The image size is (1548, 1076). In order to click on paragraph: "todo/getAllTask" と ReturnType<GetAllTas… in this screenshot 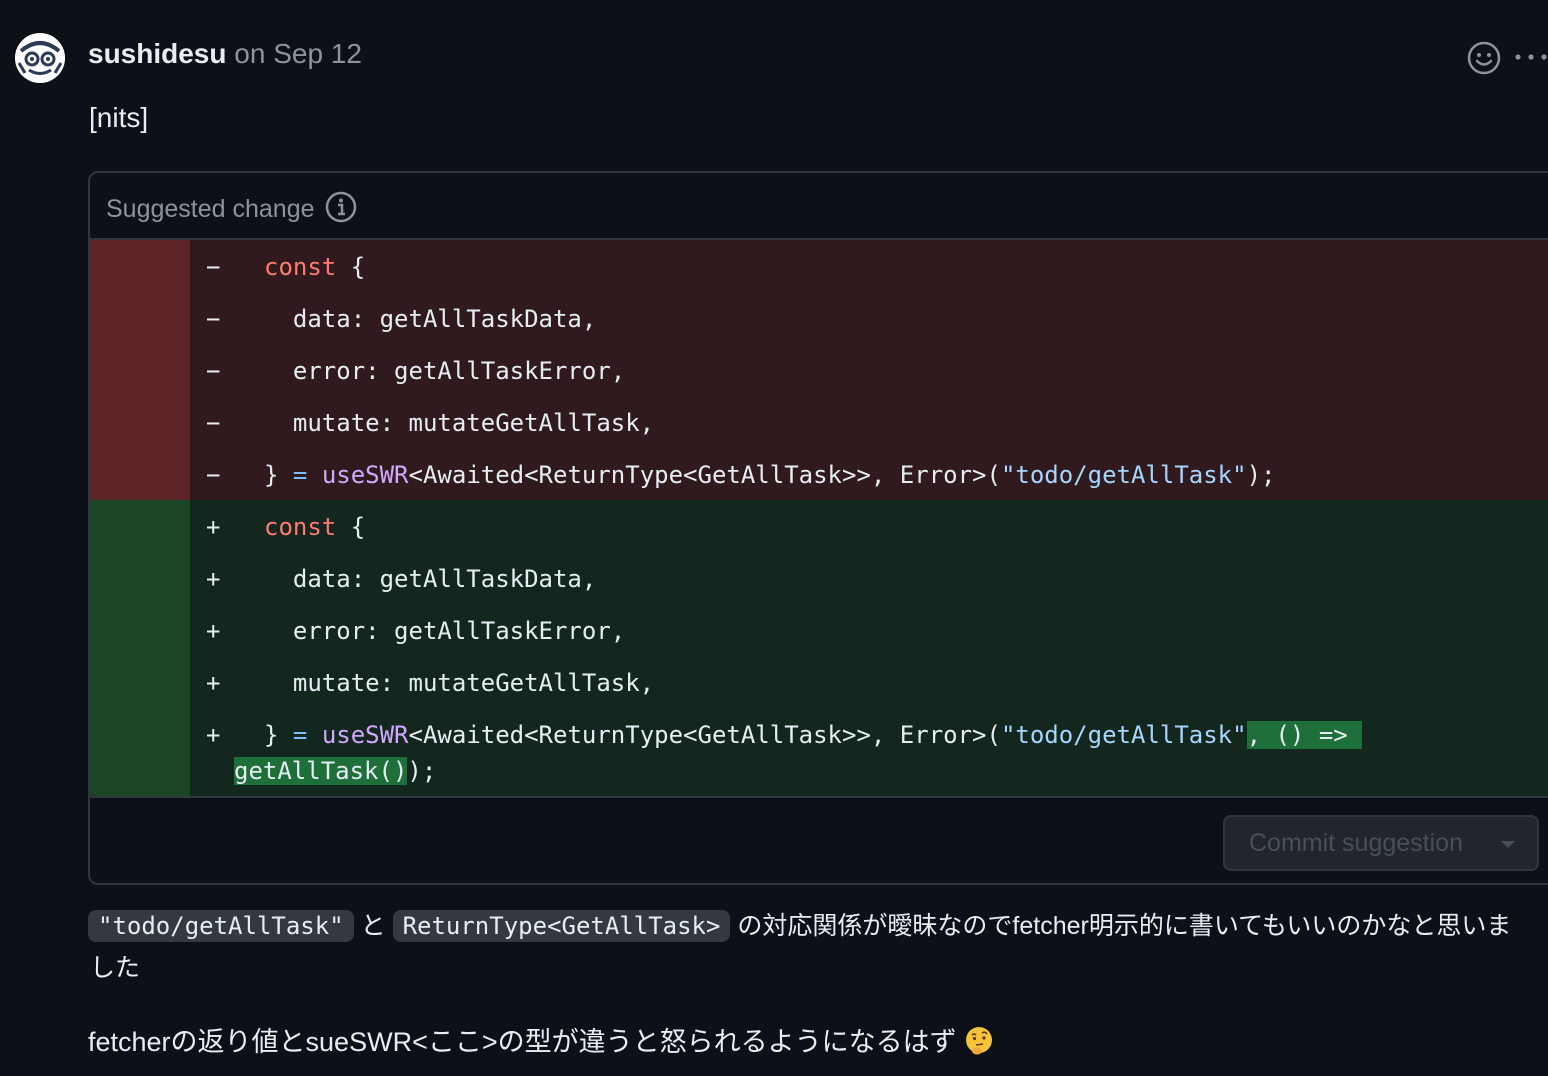, I will do `click(799, 926)`.